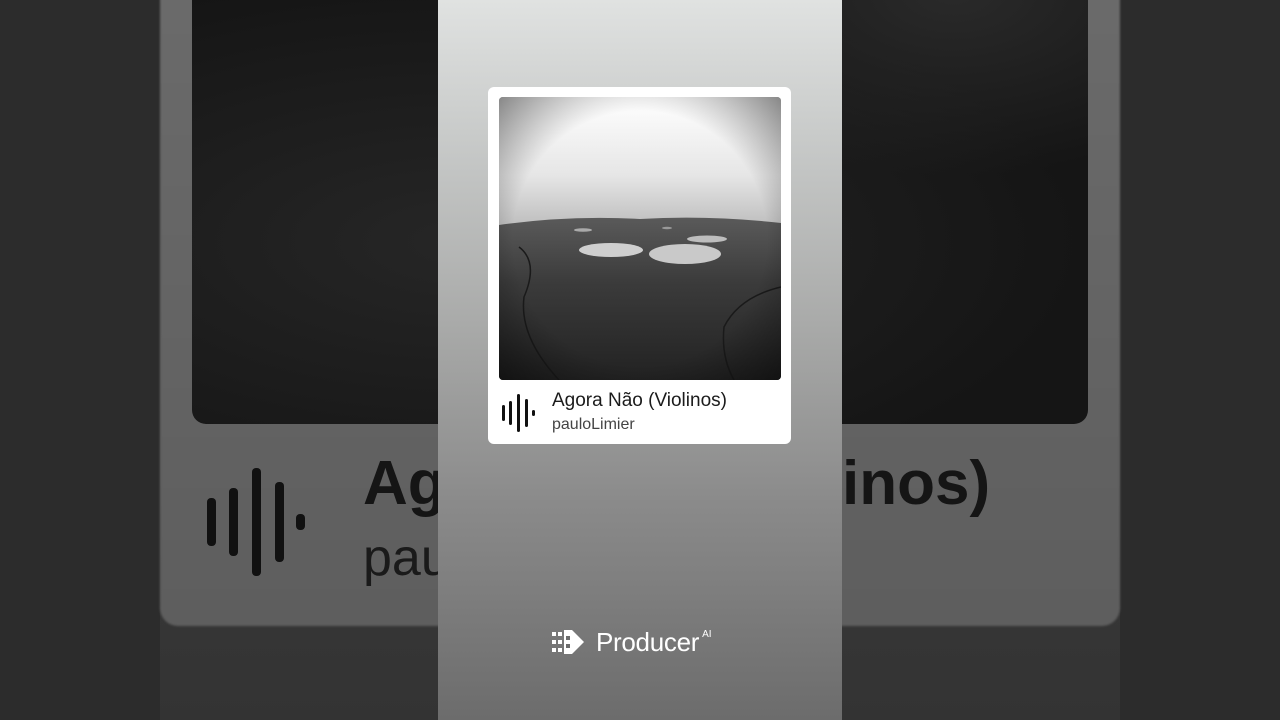 The image size is (1280, 720). Describe the element at coordinates (256, 522) in the screenshot. I see `background-waveform-icon` at that location.